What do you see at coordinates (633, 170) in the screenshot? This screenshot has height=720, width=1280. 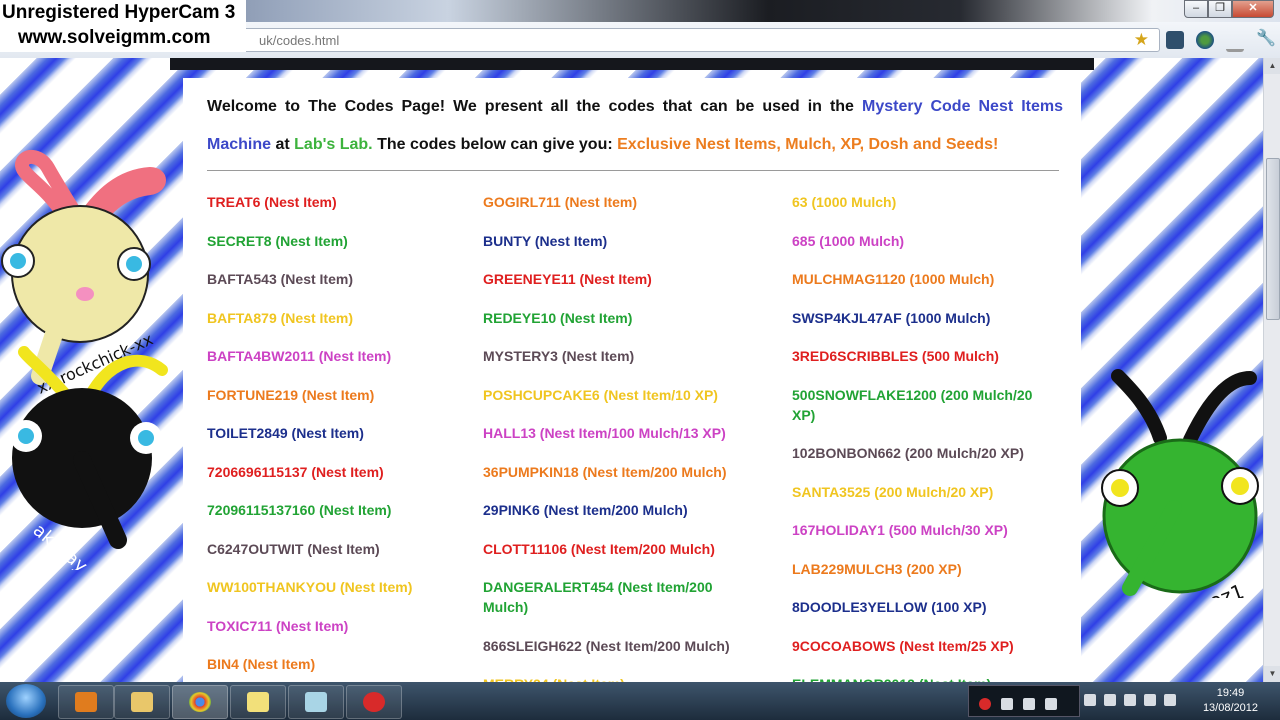 I see `divider` at bounding box center [633, 170].